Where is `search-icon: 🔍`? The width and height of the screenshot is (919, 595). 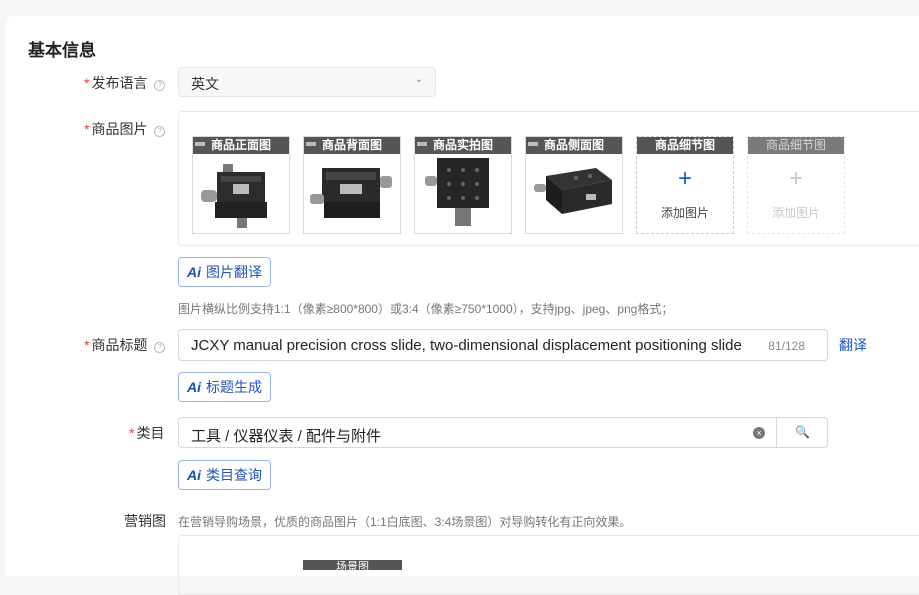
search-icon: 🔍 is located at coordinates (802, 432).